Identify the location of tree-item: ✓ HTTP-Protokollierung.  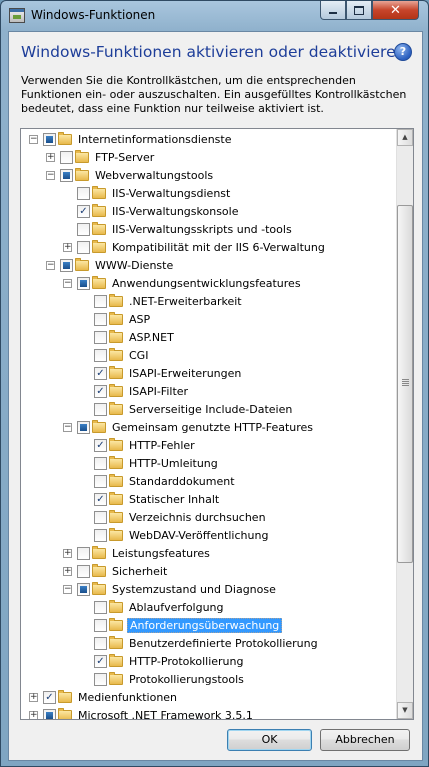
(162, 661).